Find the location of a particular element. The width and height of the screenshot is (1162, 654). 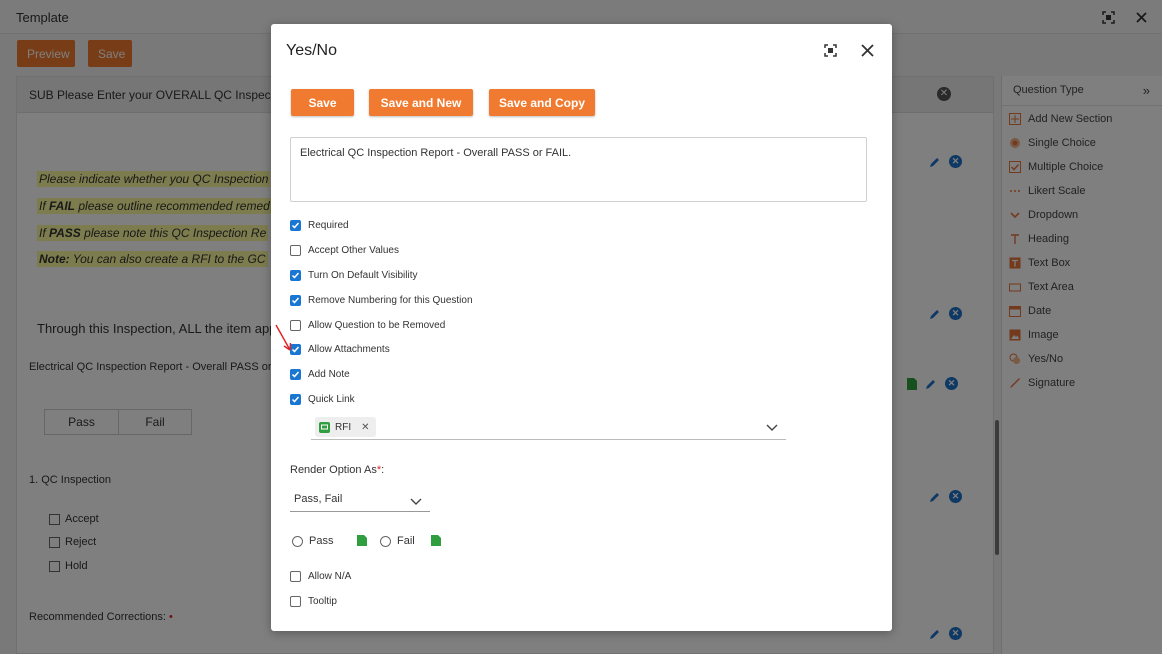

option-allow-attachments: Allow Attachments is located at coordinates (340, 349).